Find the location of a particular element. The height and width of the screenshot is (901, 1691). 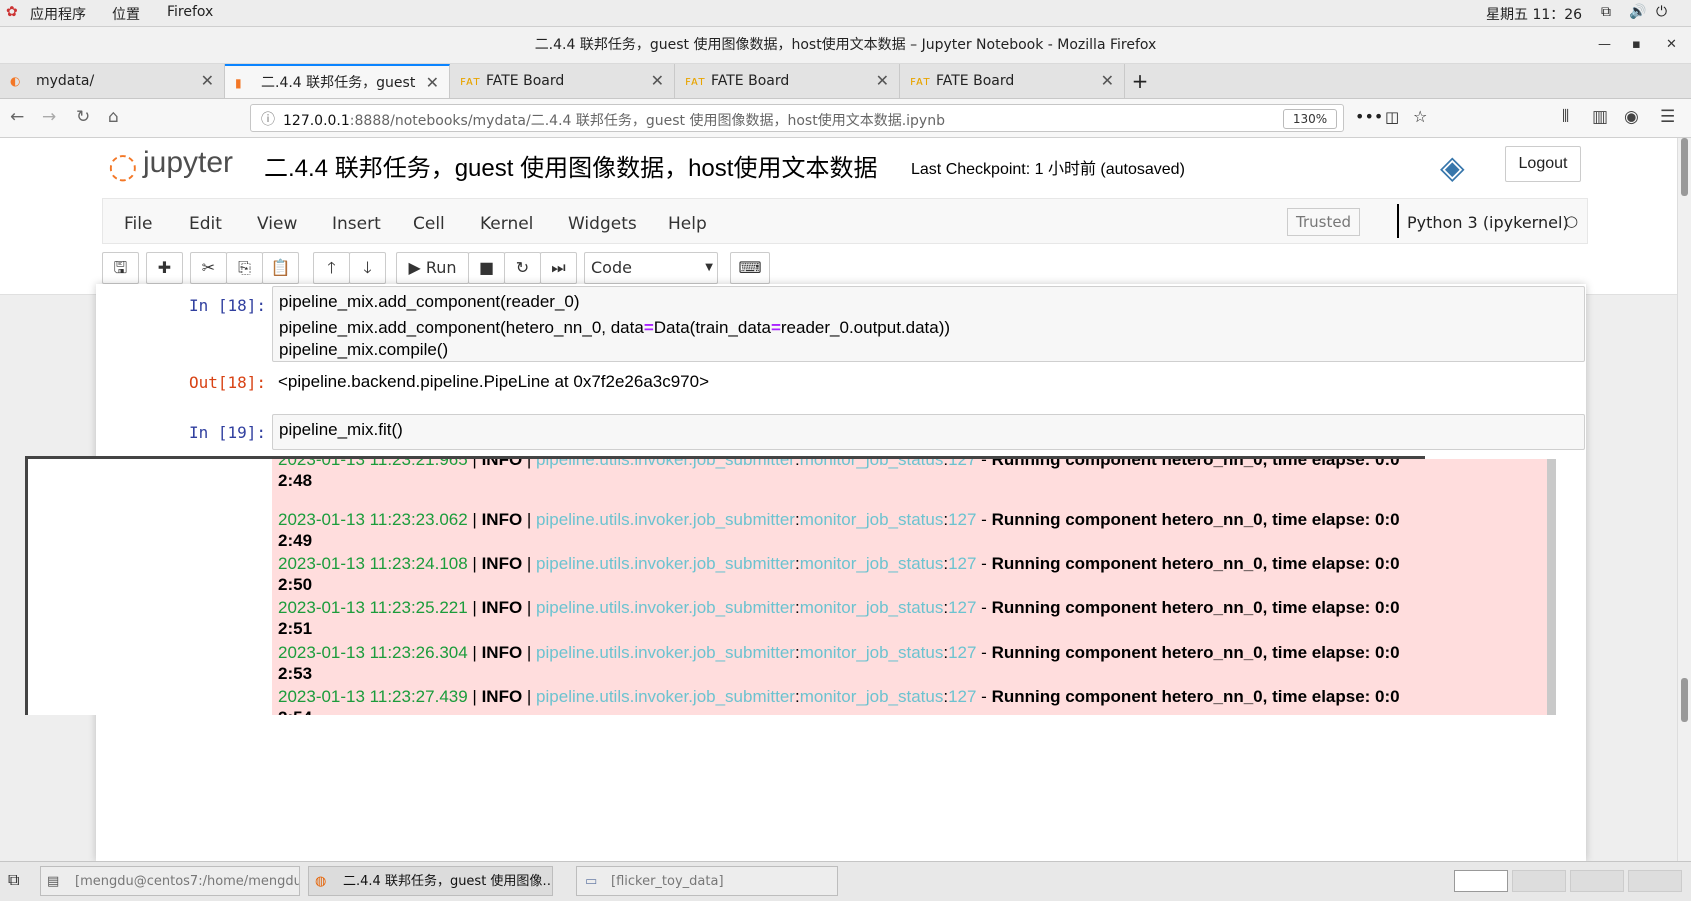

sidebar-icon: ▥ is located at coordinates (1600, 117).